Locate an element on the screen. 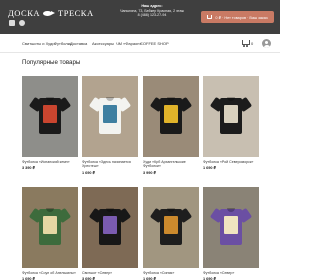 Image resolution: width=320 pixels, height=280 pixels. shopping-cart-icon is located at coordinates (245, 43).